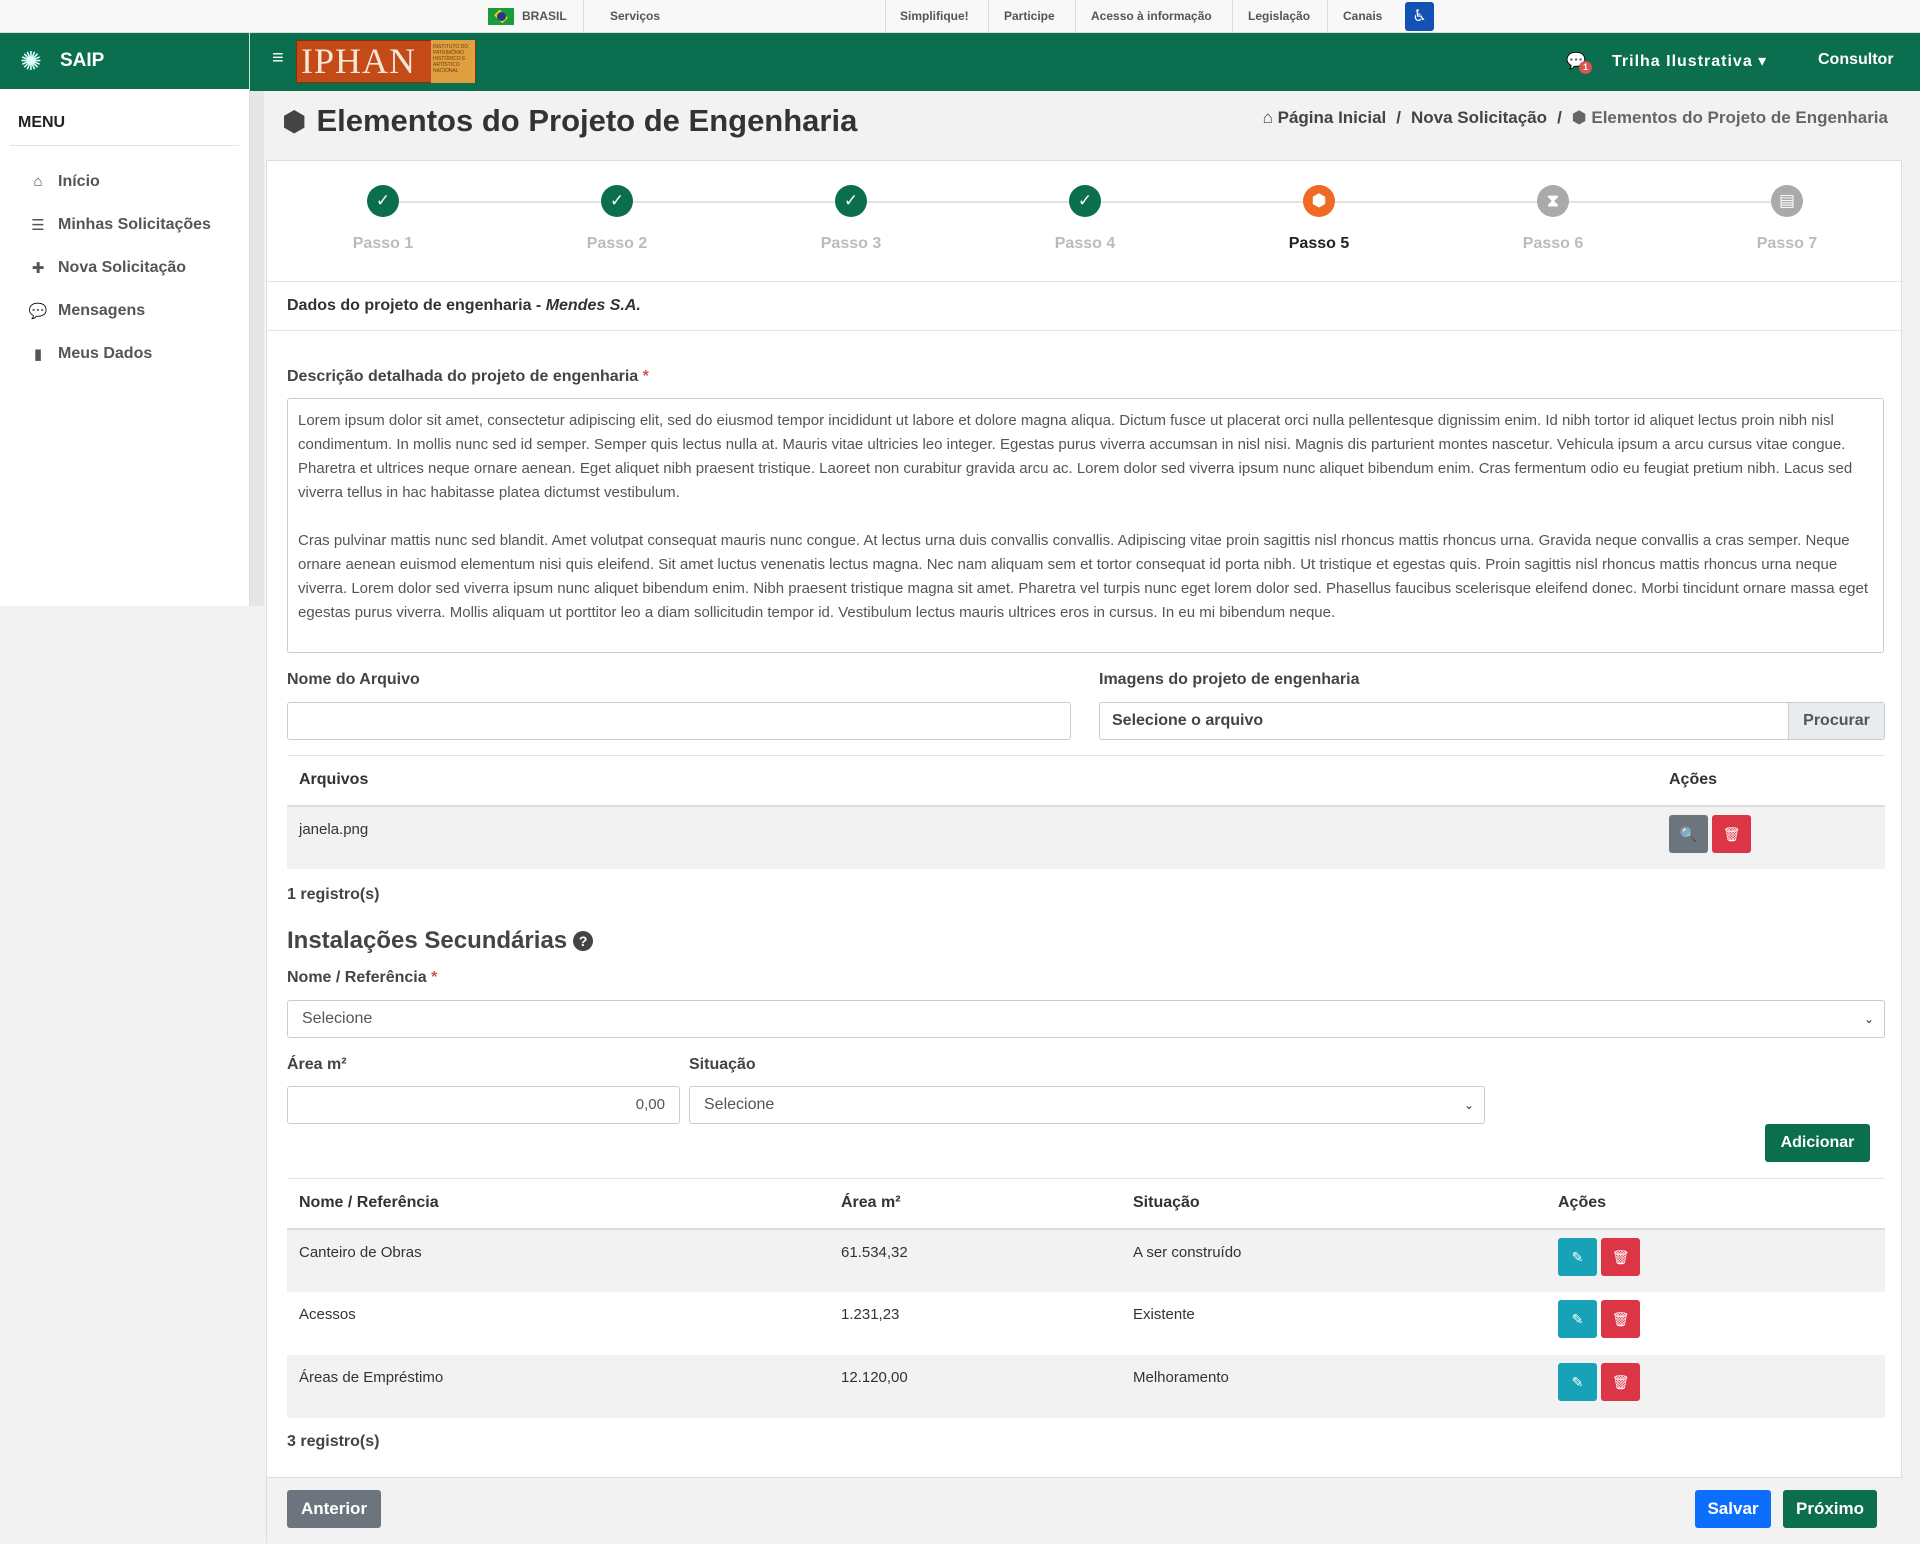 This screenshot has height=1544, width=1920. What do you see at coordinates (257, 348) in the screenshot?
I see `sidebar-scrollbar` at bounding box center [257, 348].